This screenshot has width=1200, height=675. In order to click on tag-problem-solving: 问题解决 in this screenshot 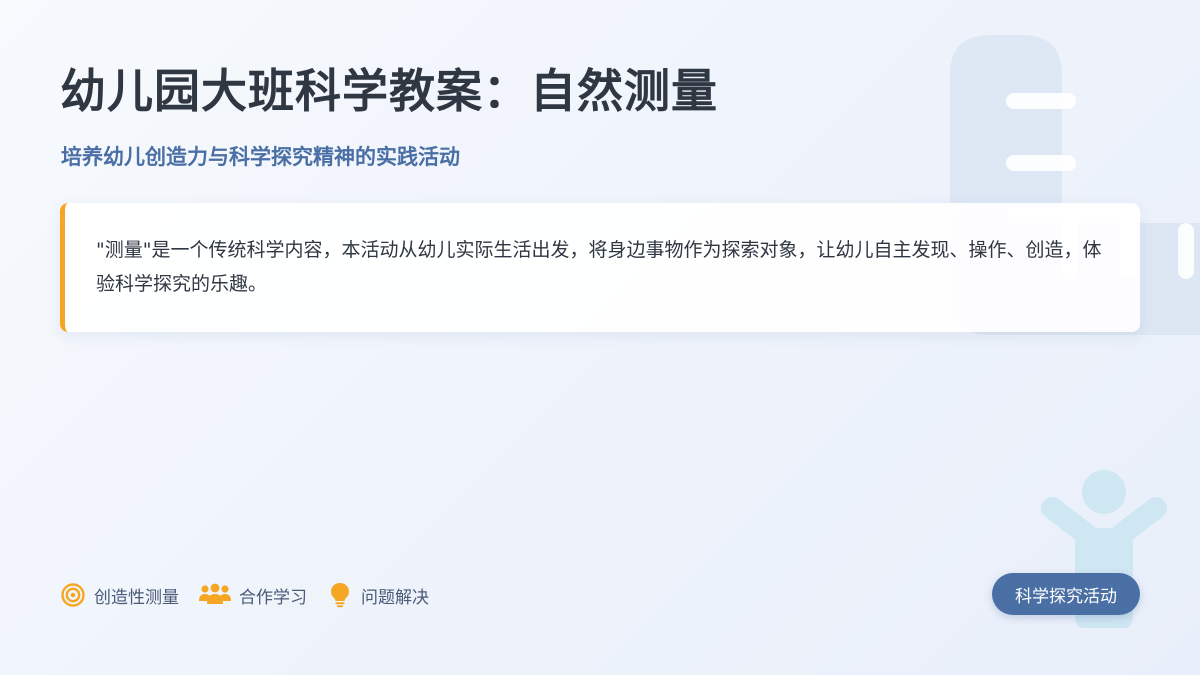, I will do `click(378, 595)`.